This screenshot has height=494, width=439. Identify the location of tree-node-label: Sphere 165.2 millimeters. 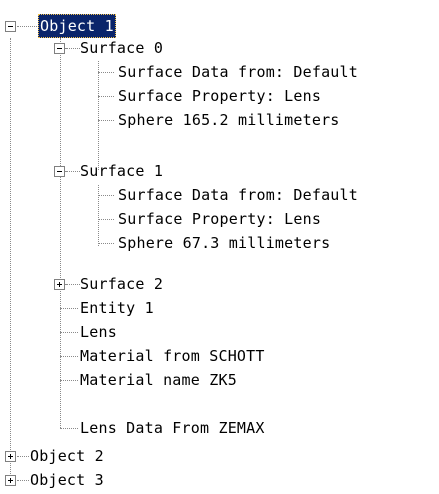
(229, 120).